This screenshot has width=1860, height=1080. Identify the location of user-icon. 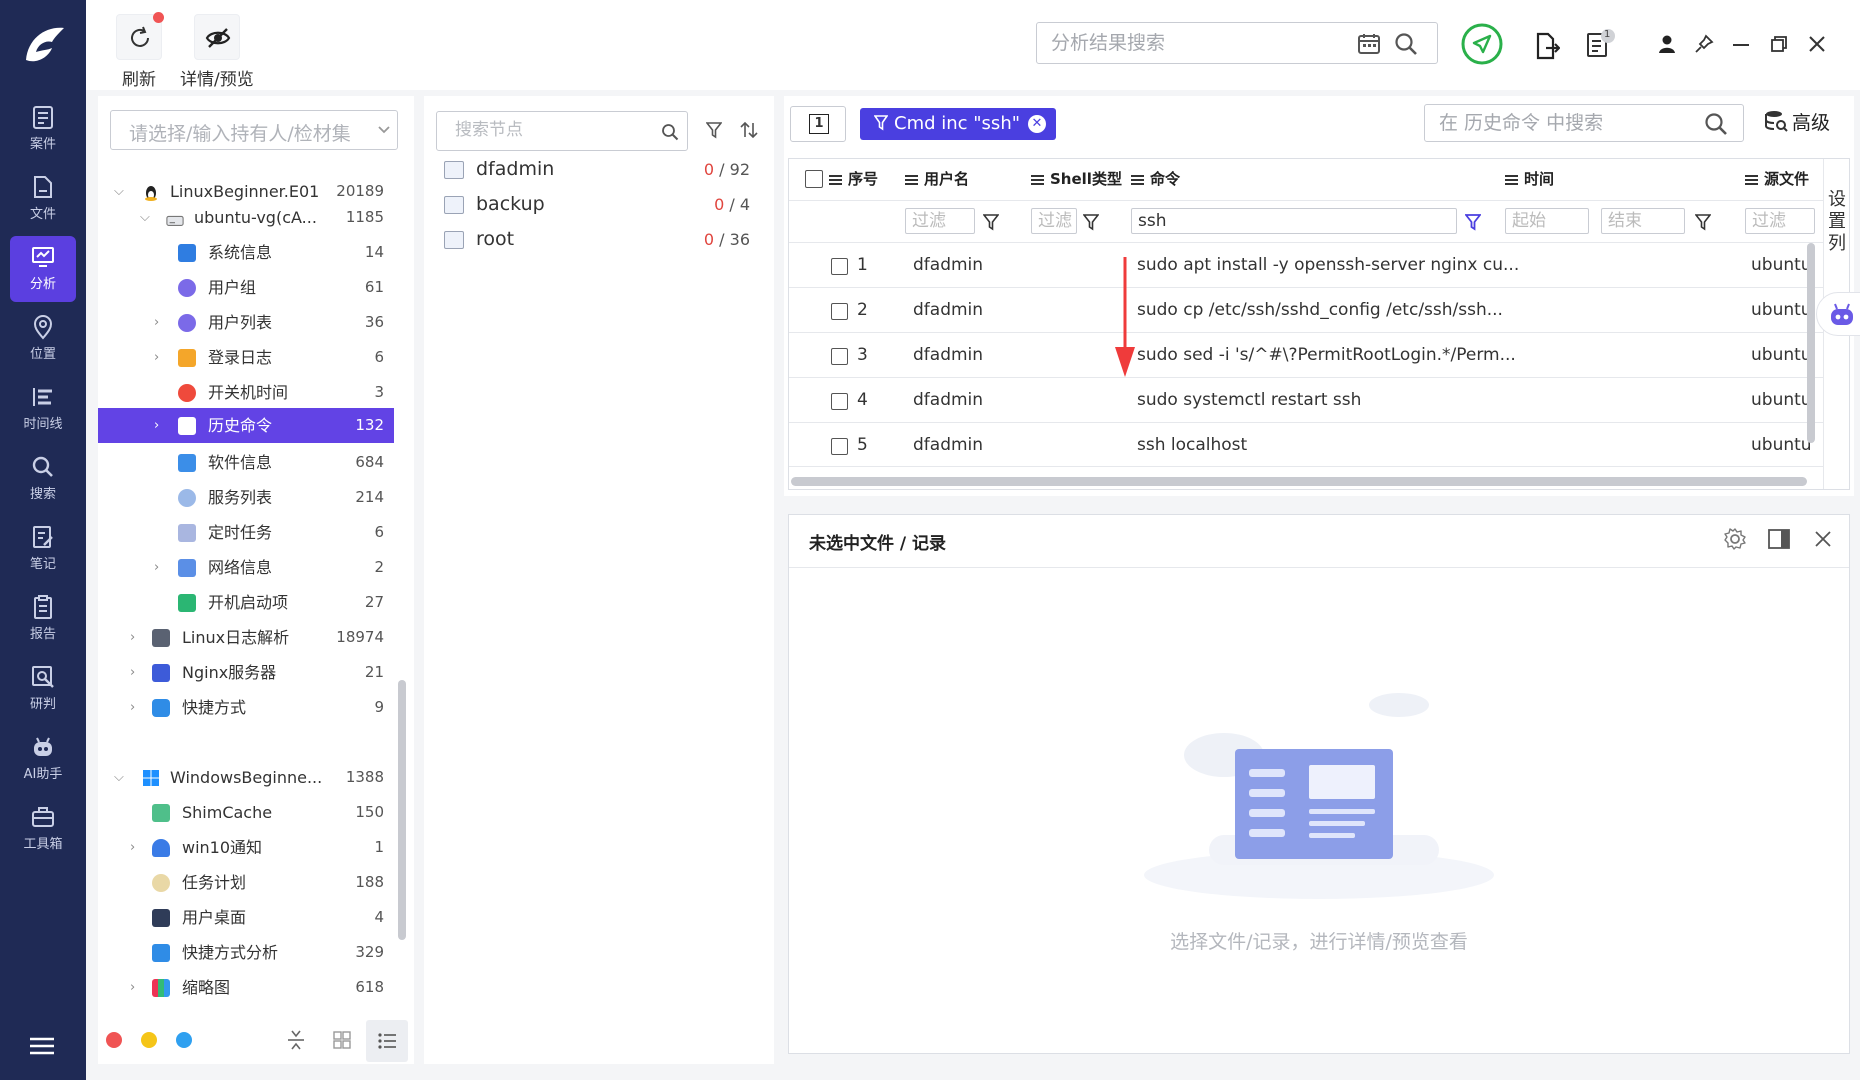
(1667, 44).